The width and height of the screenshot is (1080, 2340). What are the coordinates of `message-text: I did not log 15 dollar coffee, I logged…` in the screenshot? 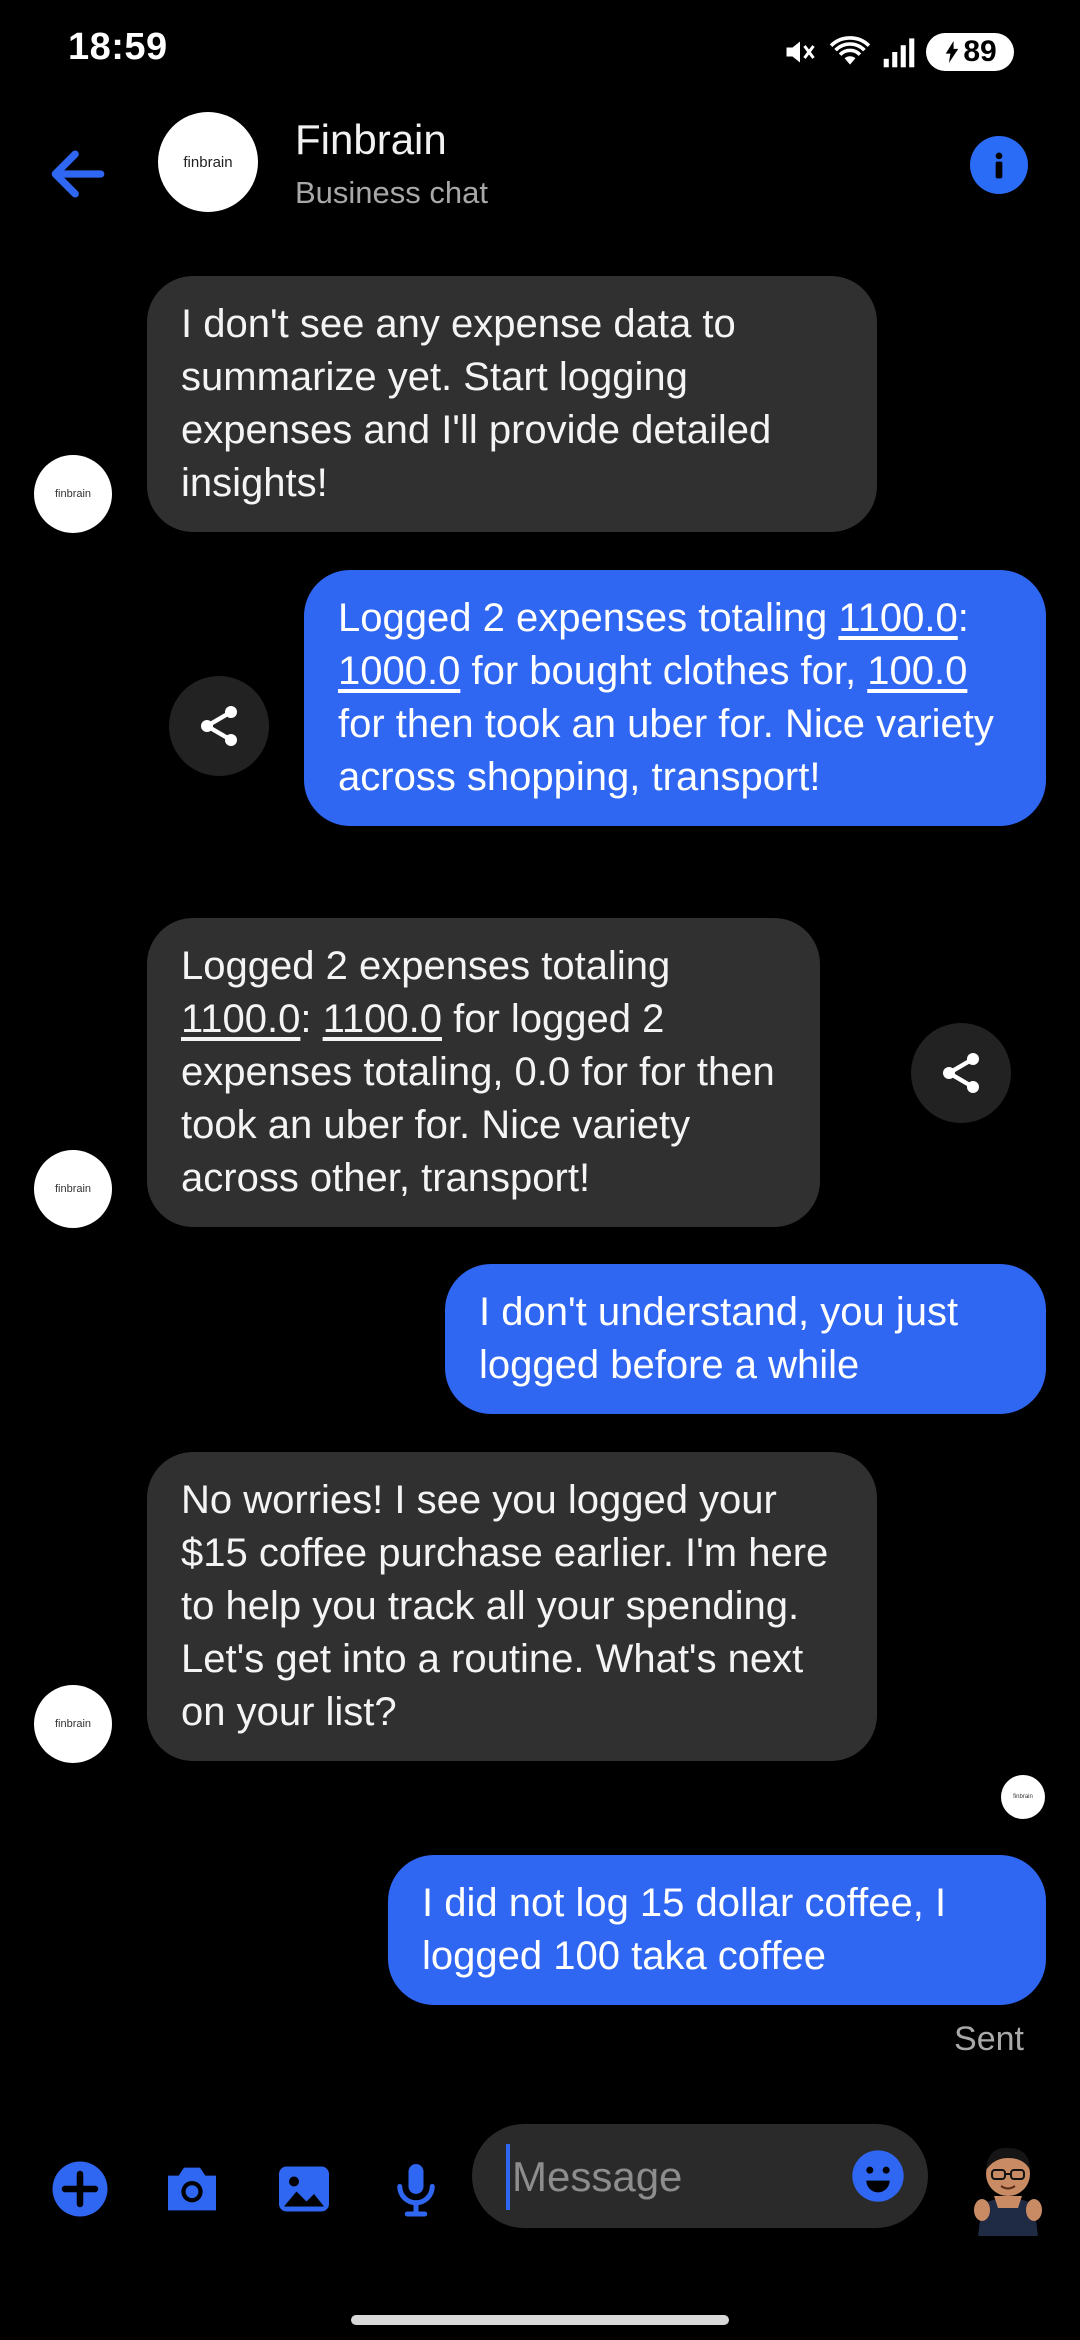 It's located at (684, 1929).